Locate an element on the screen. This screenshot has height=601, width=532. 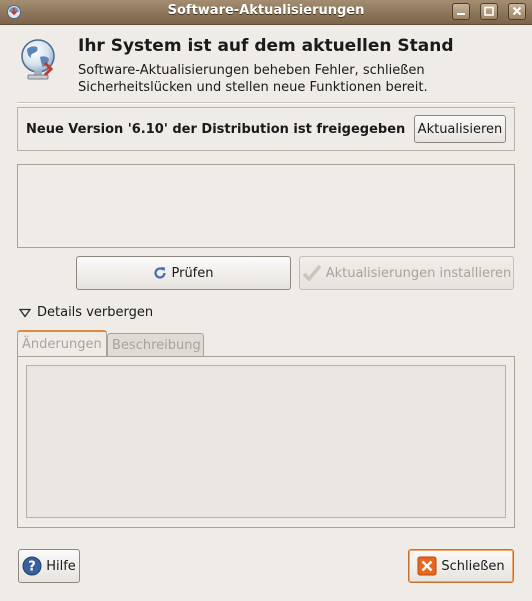
checkmark-icon is located at coordinates (312, 273).